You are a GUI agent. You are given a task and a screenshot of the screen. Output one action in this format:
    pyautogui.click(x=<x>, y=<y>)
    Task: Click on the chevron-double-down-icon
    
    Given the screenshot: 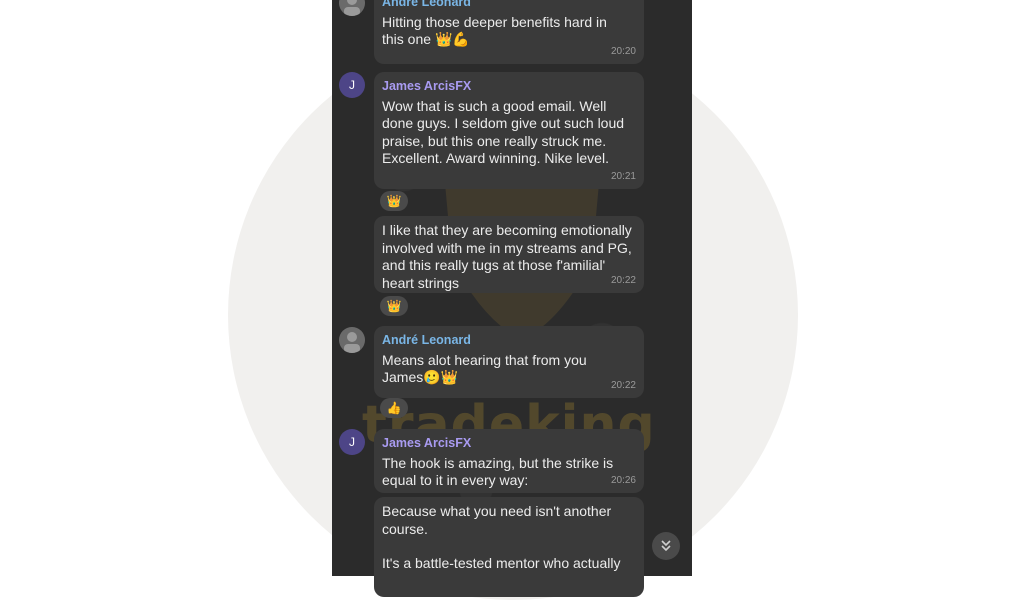 What is the action you would take?
    pyautogui.click(x=666, y=546)
    